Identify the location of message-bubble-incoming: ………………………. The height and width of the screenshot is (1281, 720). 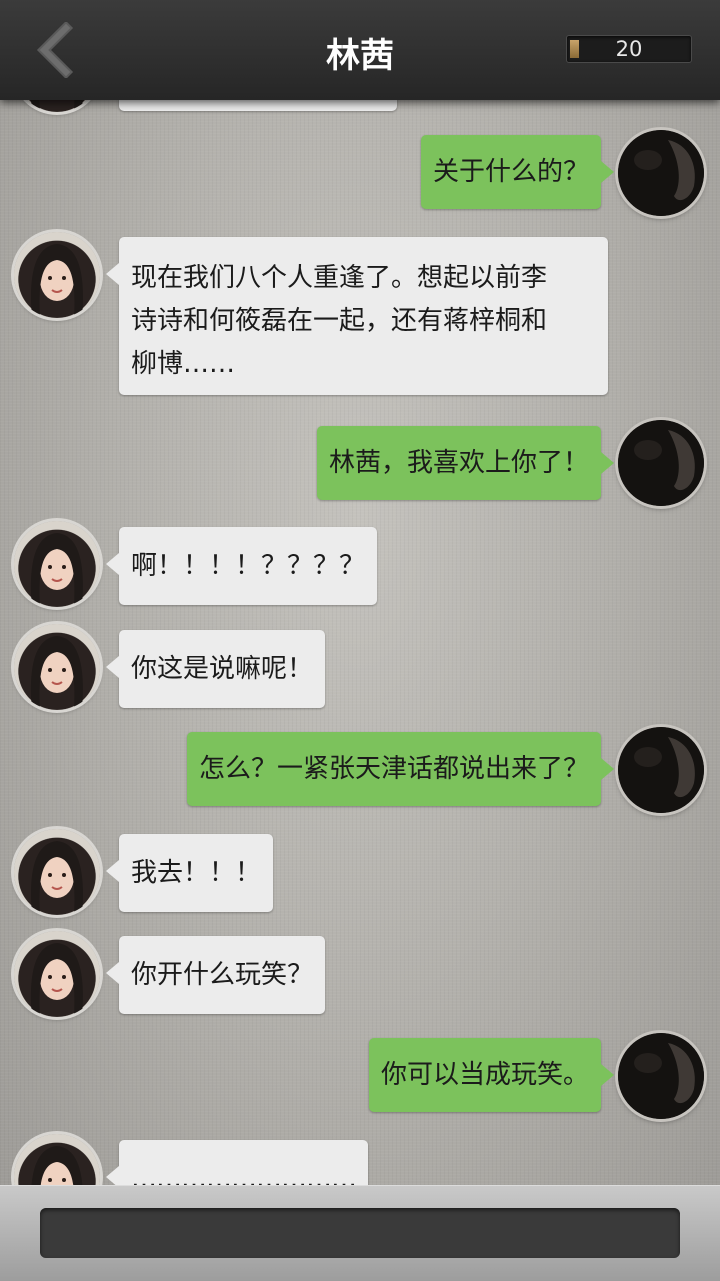
(237, 1162).